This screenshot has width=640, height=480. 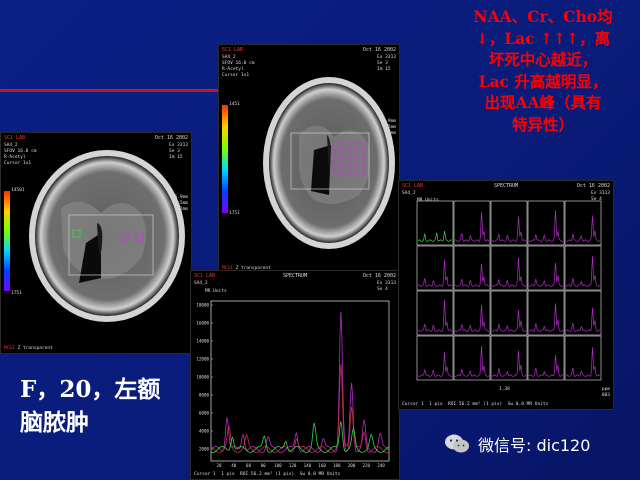 I want to click on caption-line: NAA、Cr、Cho均, so click(x=543, y=16).